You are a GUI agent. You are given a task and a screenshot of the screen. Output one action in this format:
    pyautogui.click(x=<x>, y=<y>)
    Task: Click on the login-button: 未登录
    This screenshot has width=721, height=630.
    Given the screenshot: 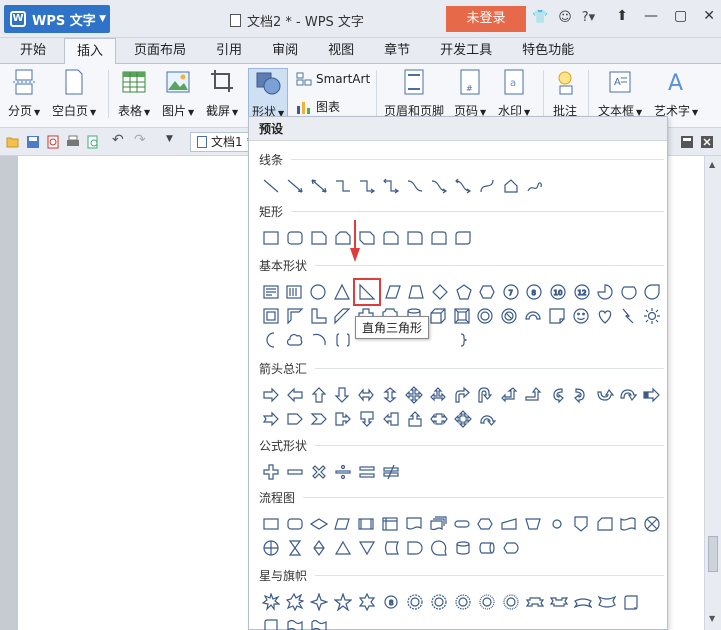 What is the action you would take?
    pyautogui.click(x=486, y=19)
    